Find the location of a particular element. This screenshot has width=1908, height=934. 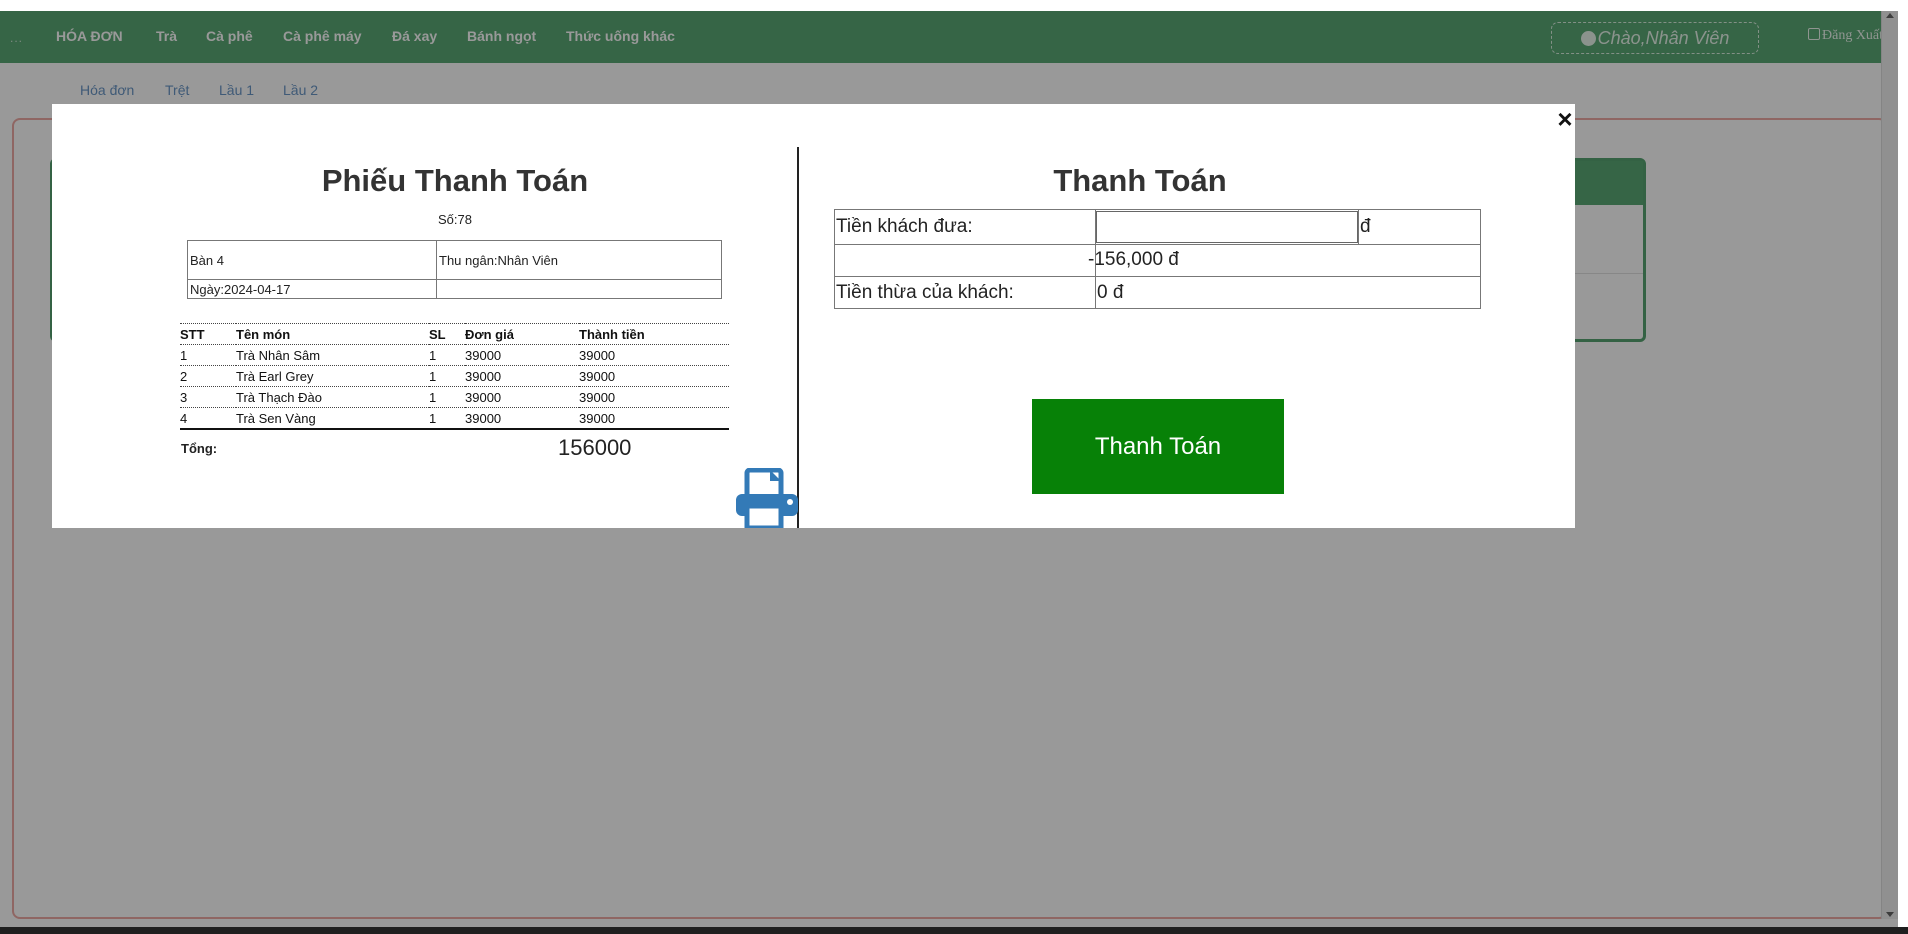

row-name: Trà Earl Grey is located at coordinates (332, 376).